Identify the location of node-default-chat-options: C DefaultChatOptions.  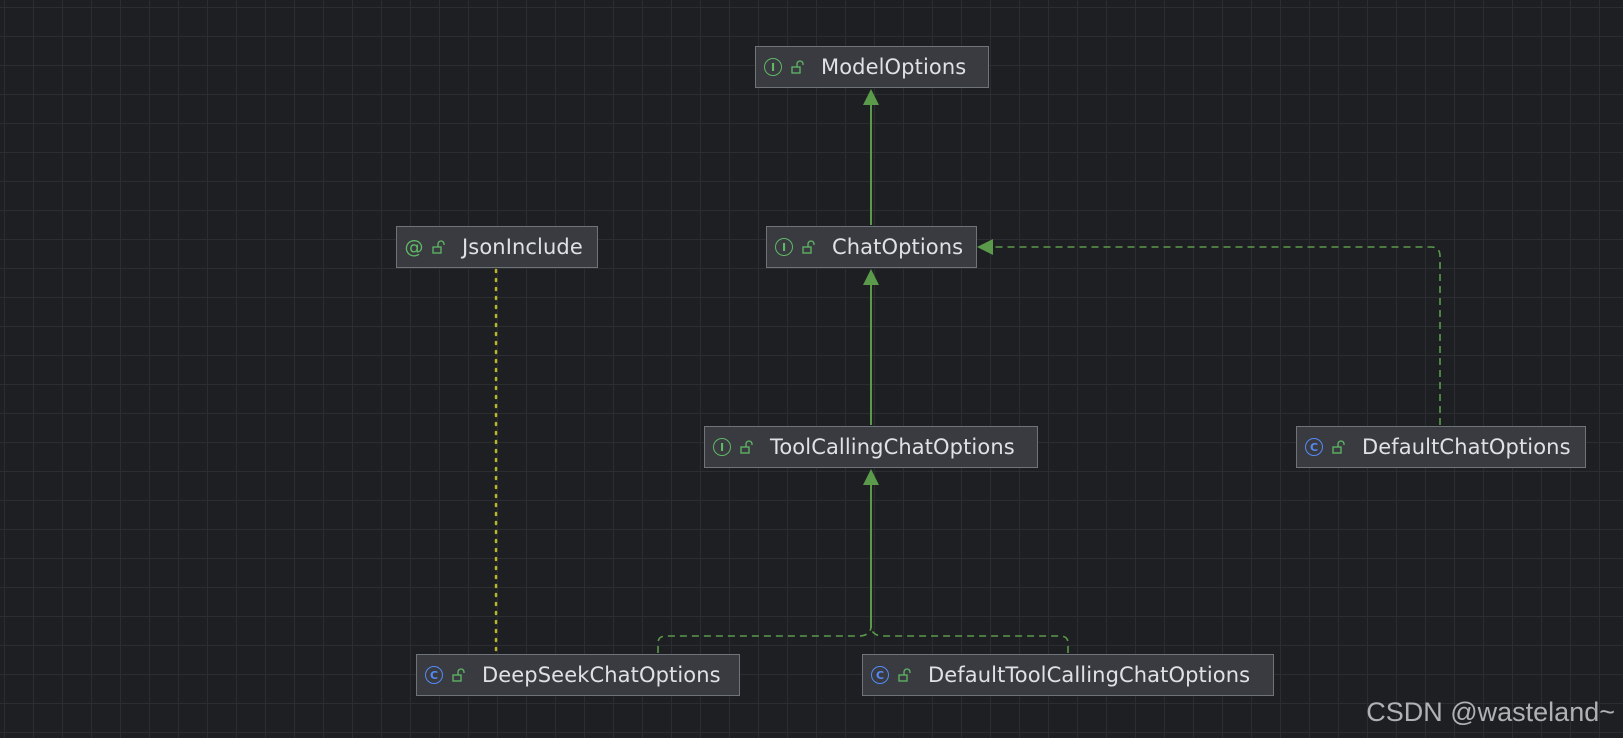
(1441, 447).